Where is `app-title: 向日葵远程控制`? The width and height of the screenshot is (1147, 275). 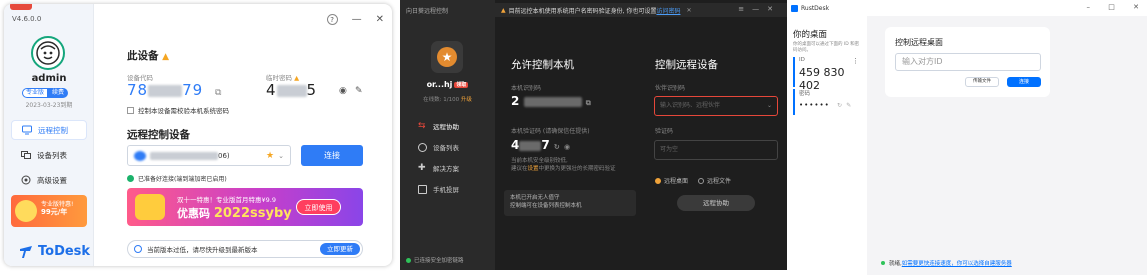
app-title: 向日葵远程控制 is located at coordinates (427, 11).